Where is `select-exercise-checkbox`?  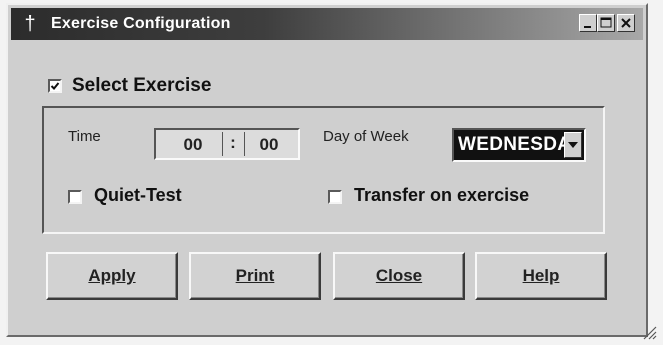 select-exercise-checkbox is located at coordinates (55, 86).